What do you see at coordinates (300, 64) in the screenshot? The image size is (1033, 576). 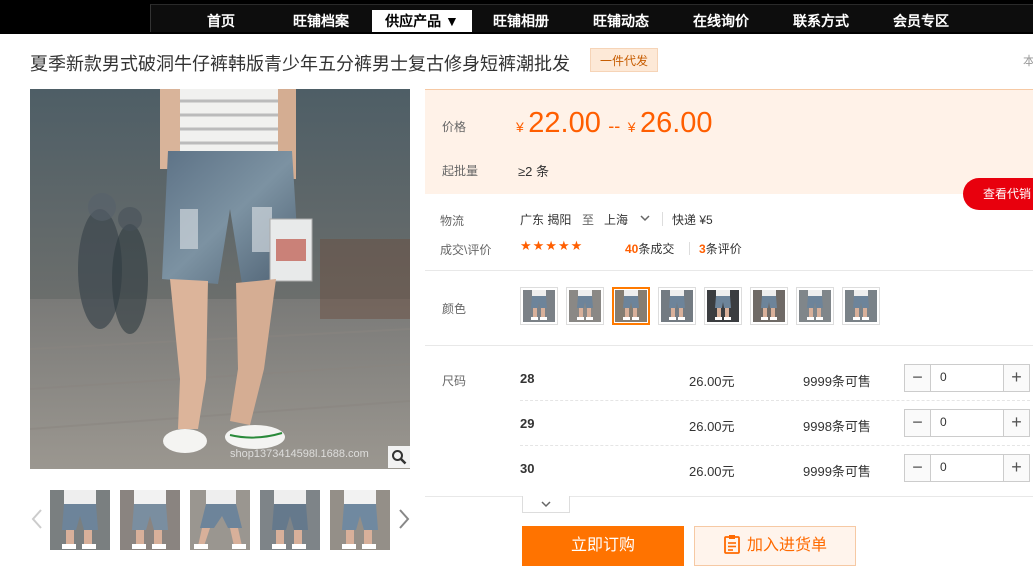 I see `product-title: 夏季新款男式破洞牛仔裤韩版青少年五分裤男士复古修身短裤潮批发` at bounding box center [300, 64].